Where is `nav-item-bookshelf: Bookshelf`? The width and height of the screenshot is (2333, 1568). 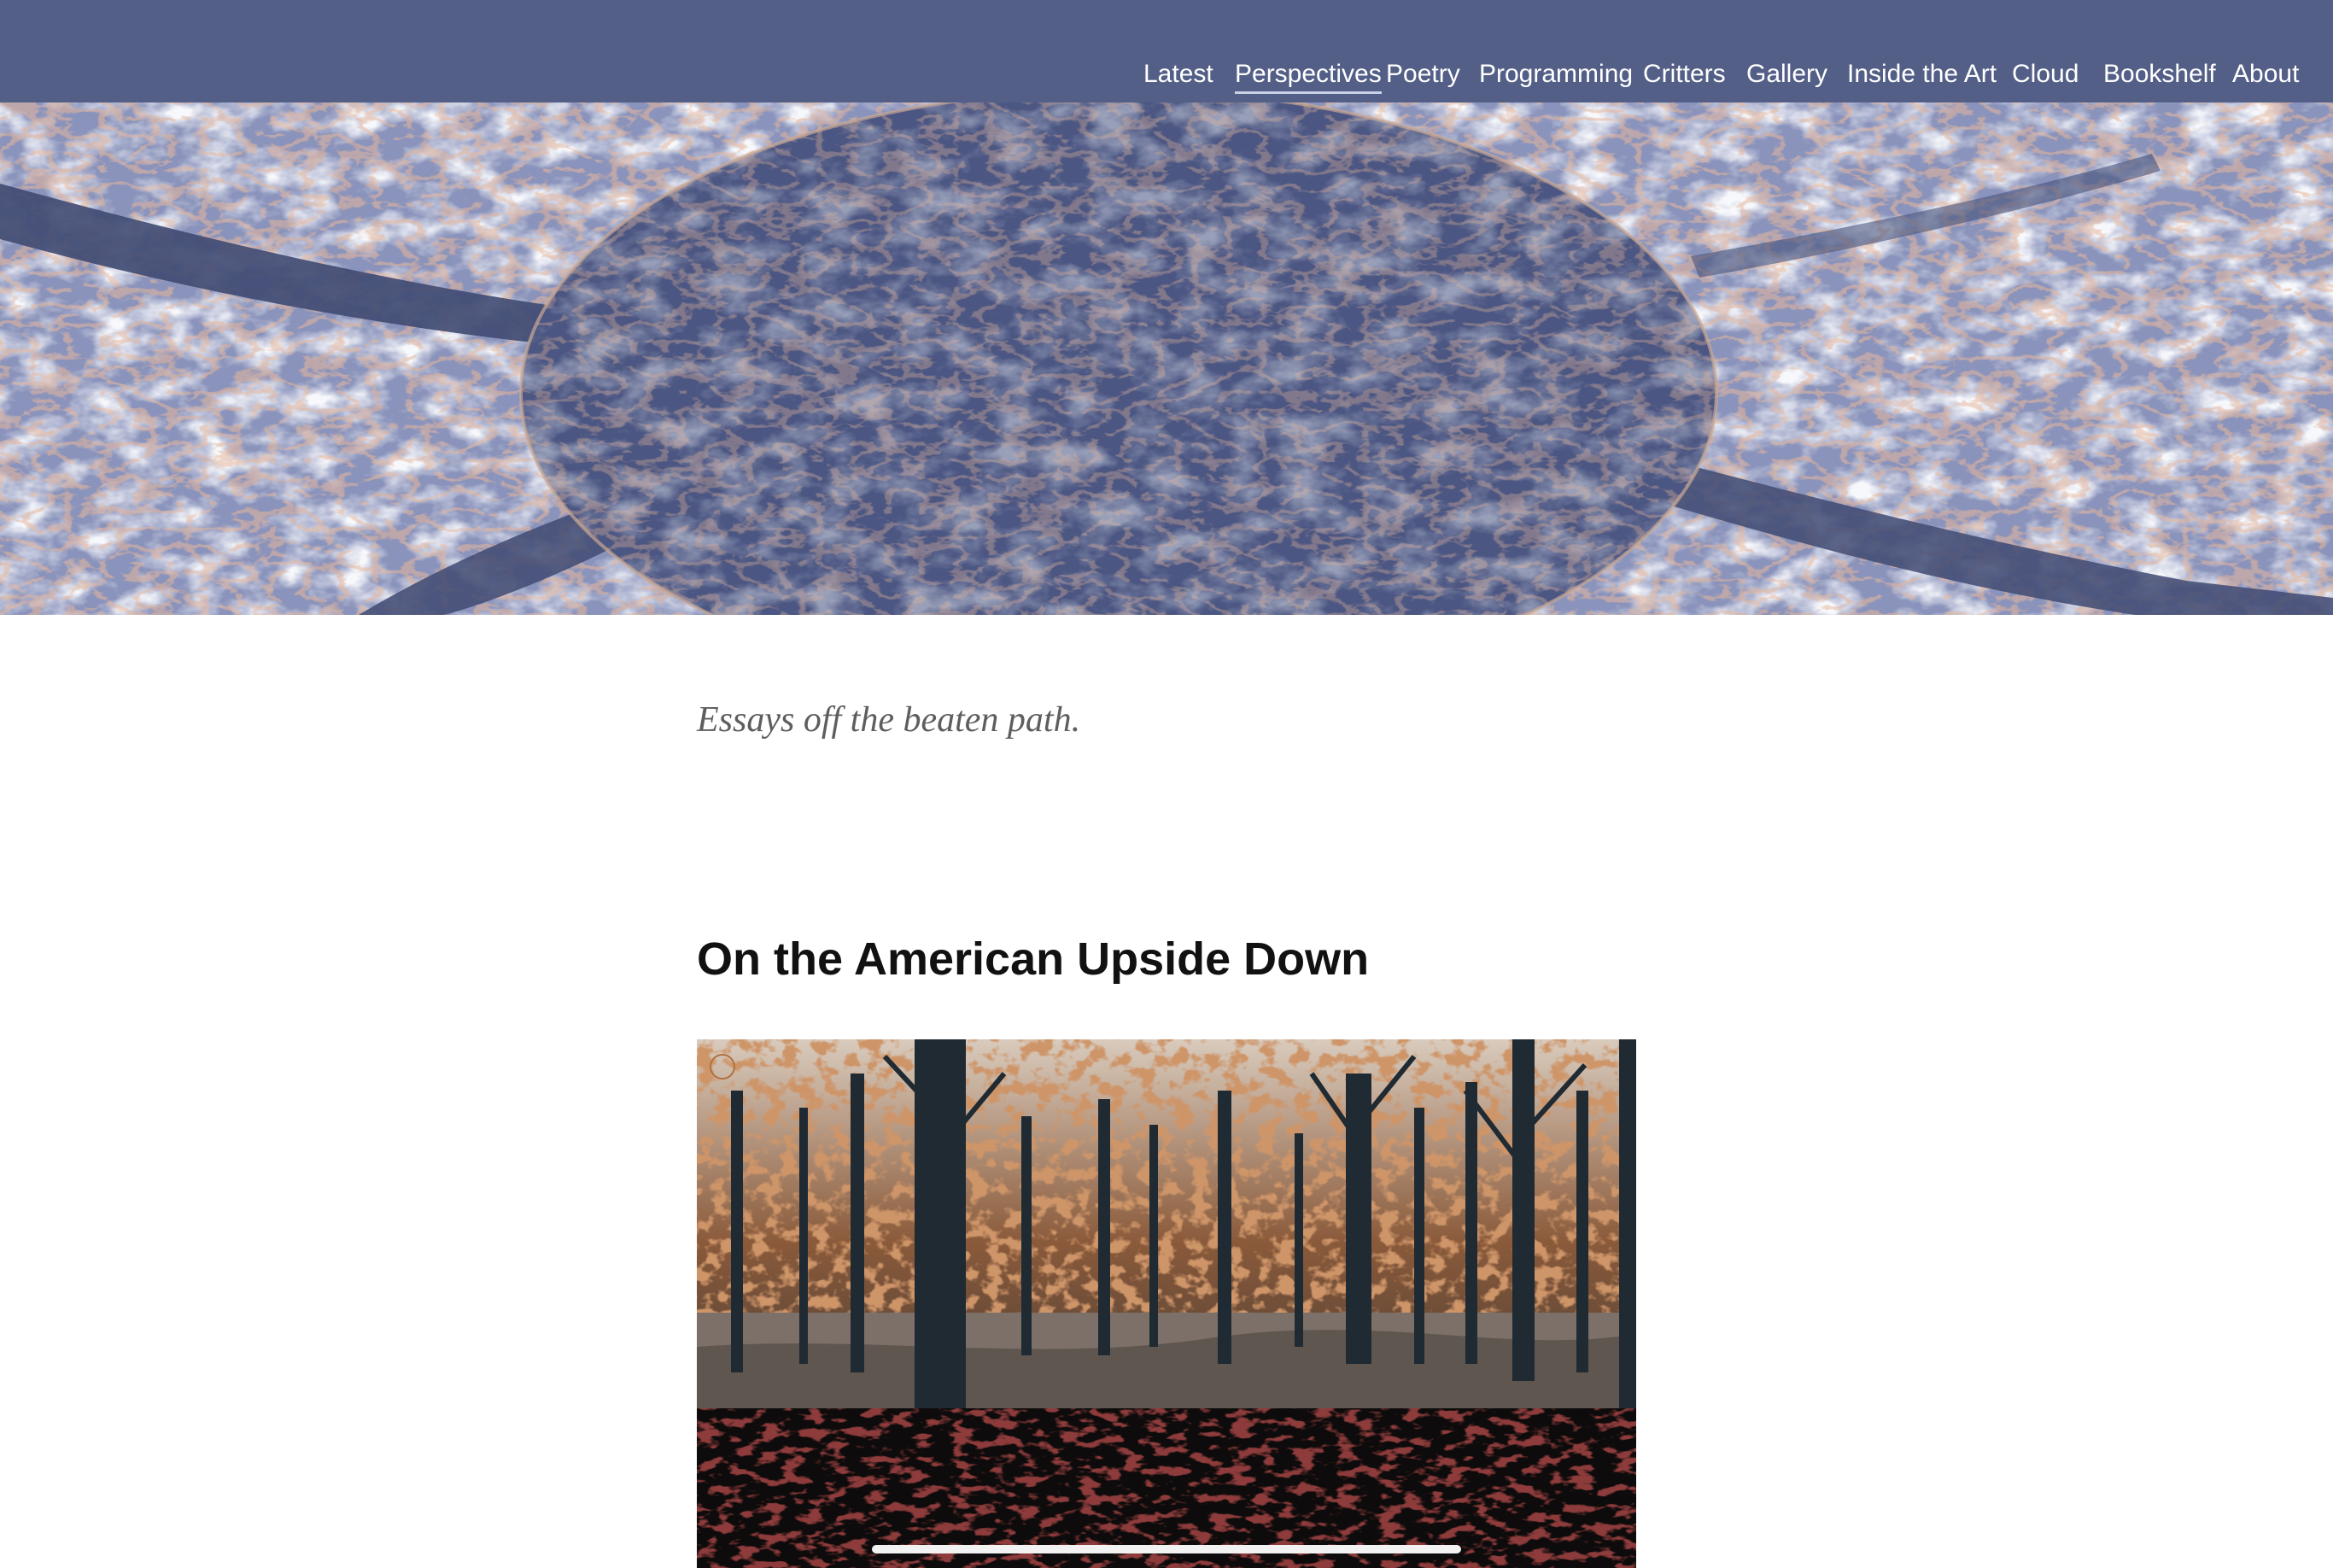
nav-item-bookshelf: Bookshelf is located at coordinates (2159, 74).